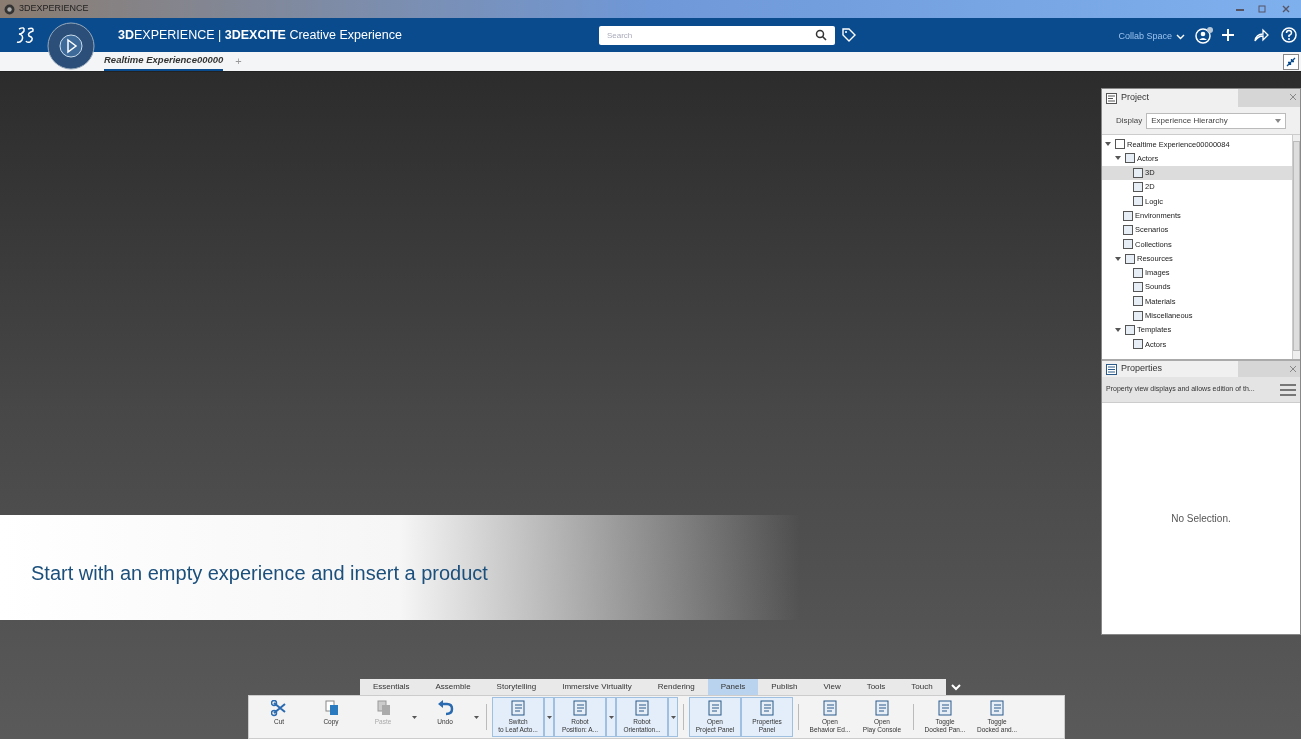 The height and width of the screenshot is (739, 1301). Describe the element at coordinates (9, 9) in the screenshot. I see `app-icon` at that location.